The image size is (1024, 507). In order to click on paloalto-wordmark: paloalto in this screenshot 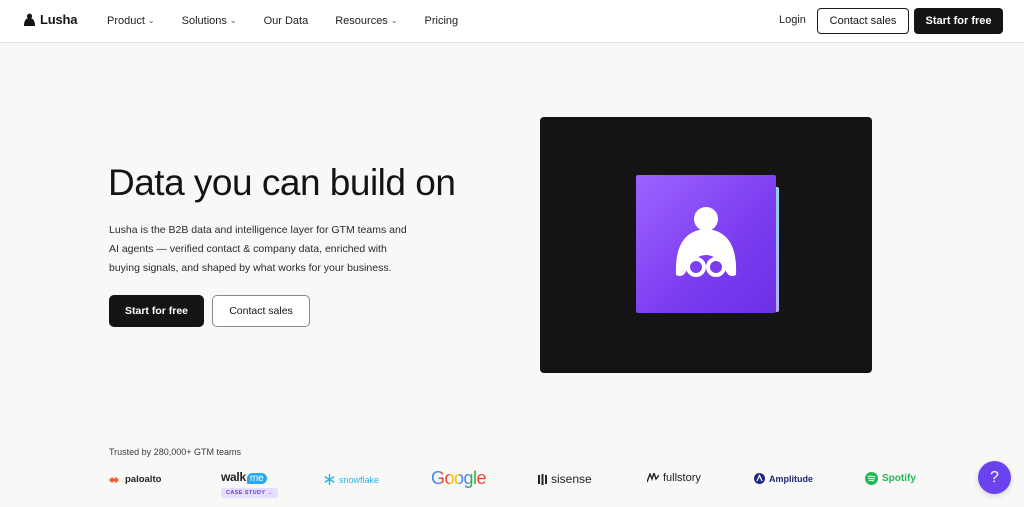, I will do `click(143, 479)`.